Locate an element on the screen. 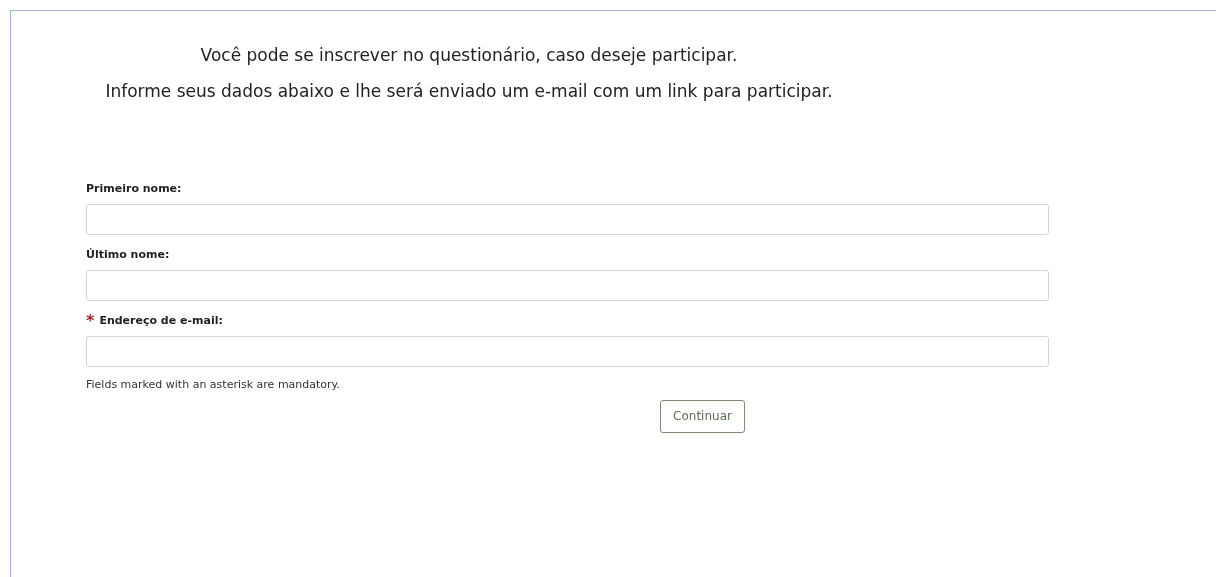 This screenshot has height=577, width=1216. mandatory-note: Fields marked with an asterisk are mandatory. is located at coordinates (214, 385).